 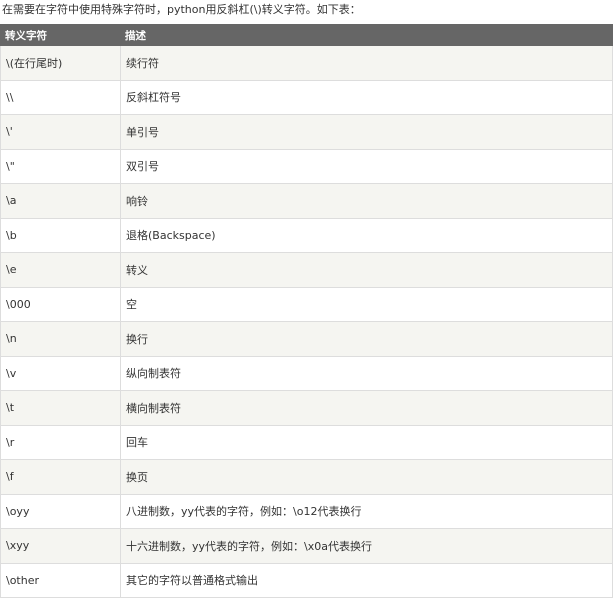 What do you see at coordinates (60, 339) in the screenshot?
I see `escape-char-cell: \n` at bounding box center [60, 339].